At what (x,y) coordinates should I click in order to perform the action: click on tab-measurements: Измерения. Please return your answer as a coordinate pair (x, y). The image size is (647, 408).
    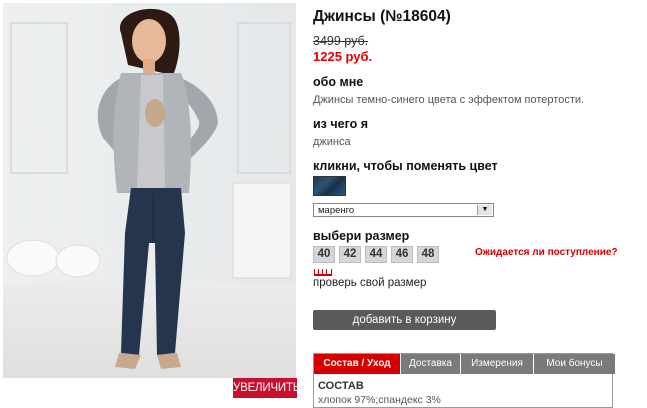
    Looking at the image, I should click on (497, 364).